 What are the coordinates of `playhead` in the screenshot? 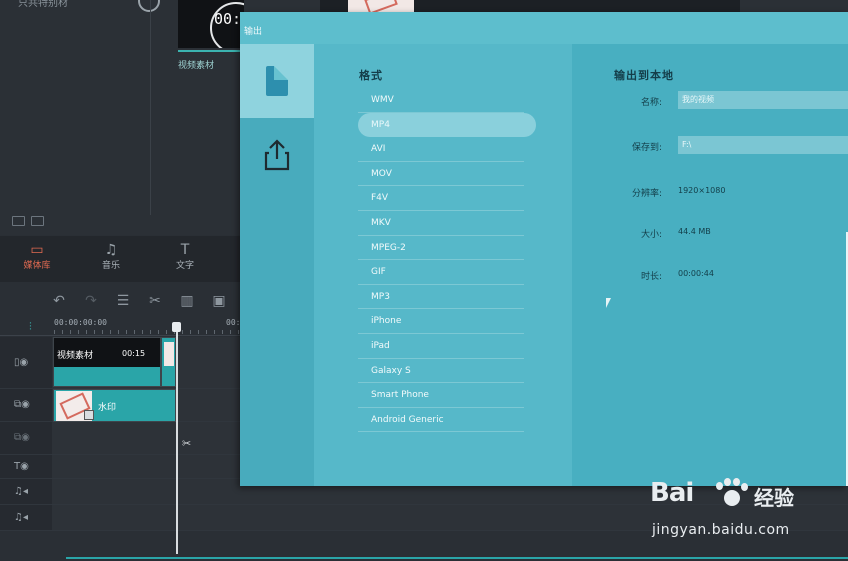 It's located at (177, 440).